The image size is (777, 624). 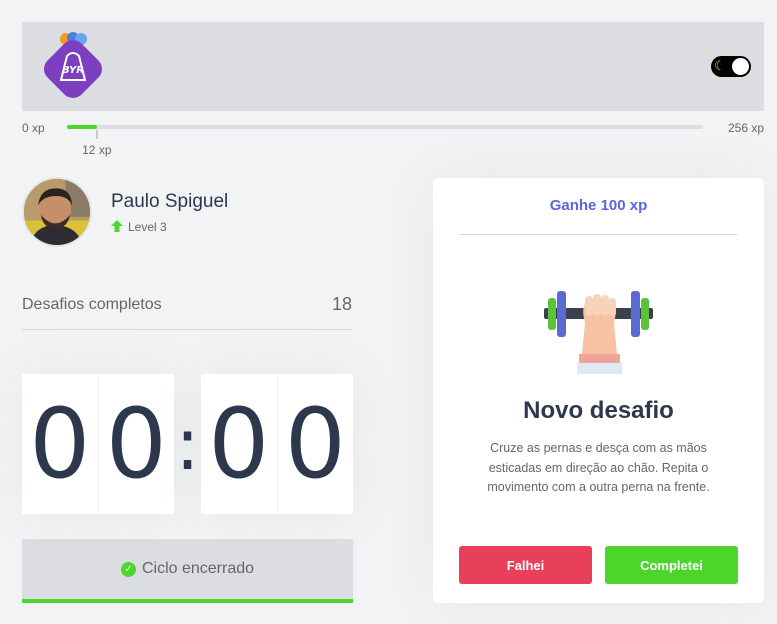 What do you see at coordinates (92, 304) in the screenshot?
I see `completed-challenges-label: Desafios completos` at bounding box center [92, 304].